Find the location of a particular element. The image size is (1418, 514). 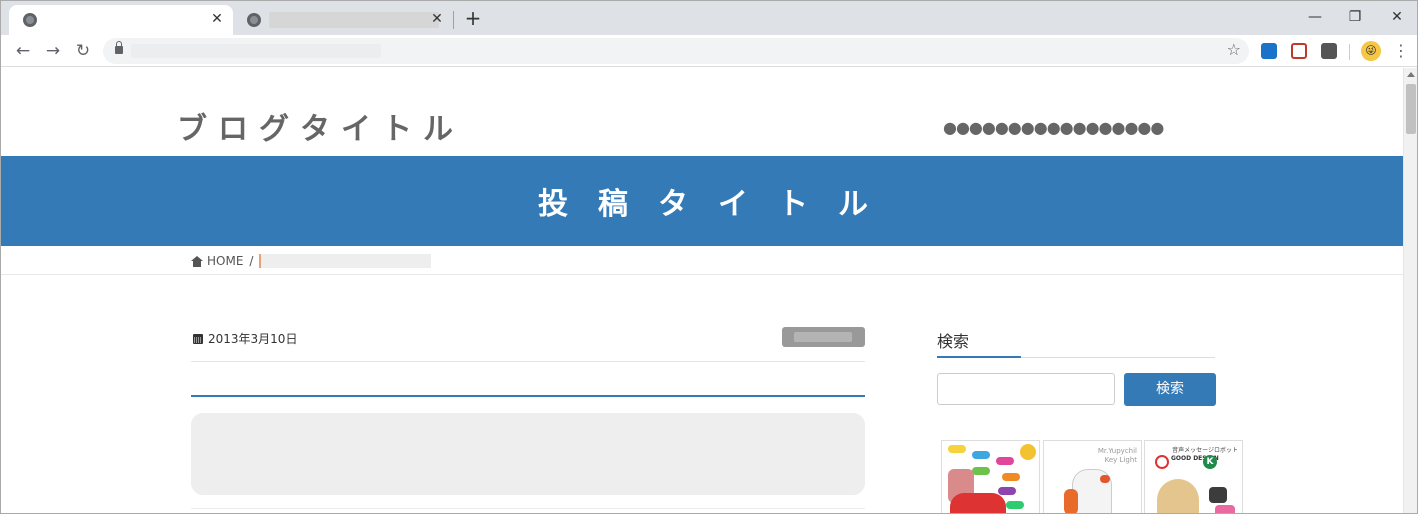

category-label-redacted is located at coordinates (823, 337).